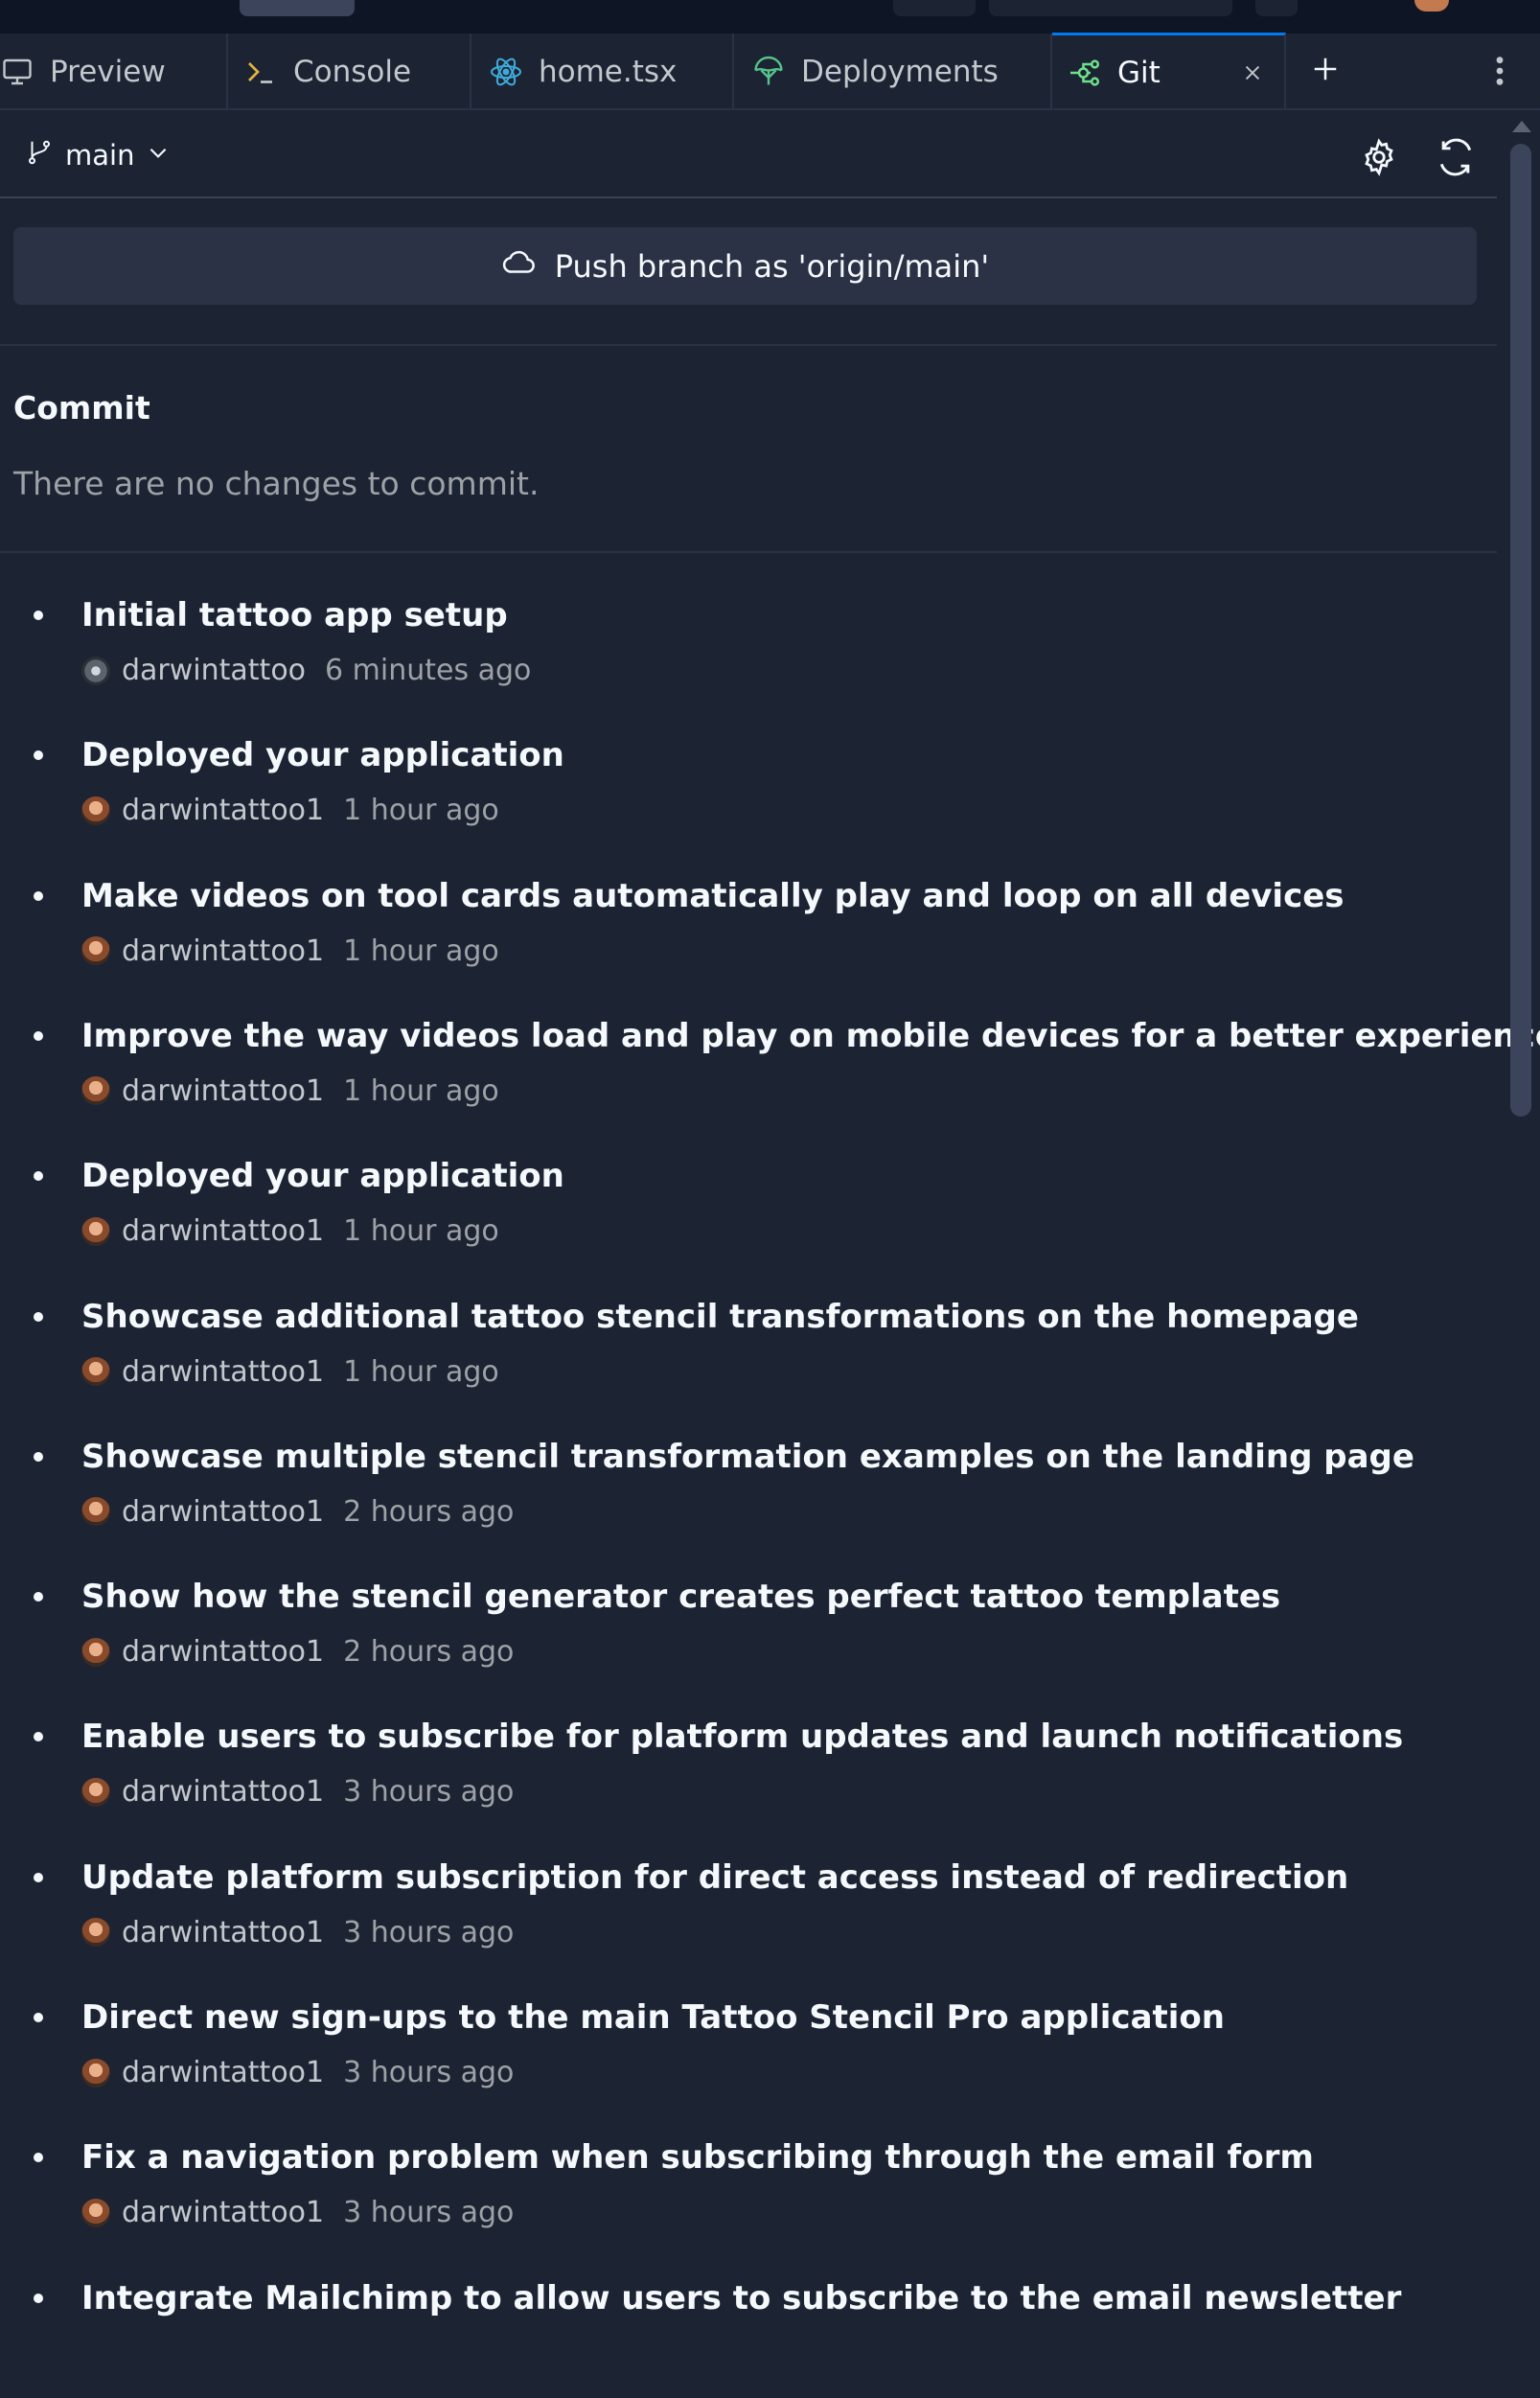 This screenshot has width=1540, height=2398. Describe the element at coordinates (1456, 157) in the screenshot. I see `refresh-icon` at that location.